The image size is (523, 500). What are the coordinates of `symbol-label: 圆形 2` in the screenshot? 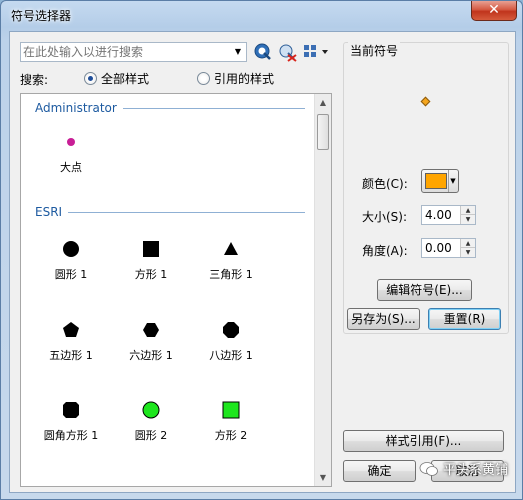 It's located at (151, 435).